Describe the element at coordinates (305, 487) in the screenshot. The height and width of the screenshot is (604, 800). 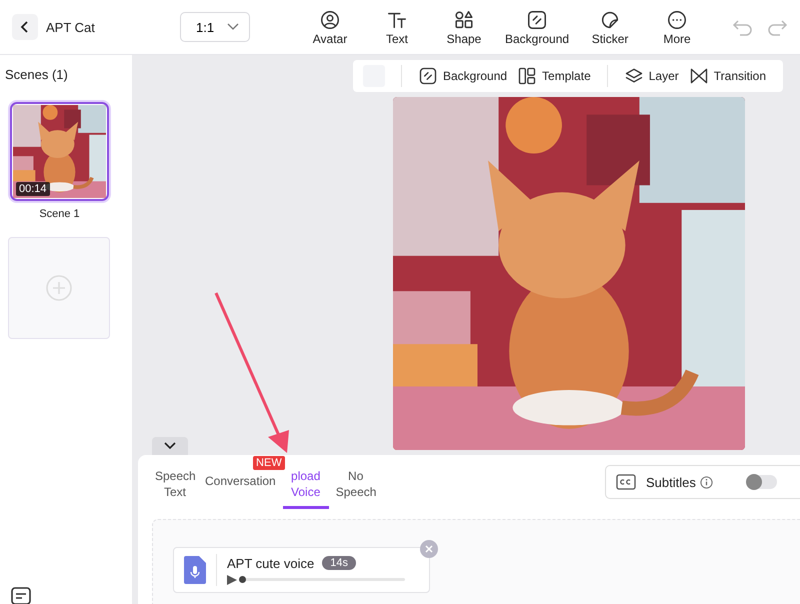
I see `speech-tab: pload Voice` at that location.